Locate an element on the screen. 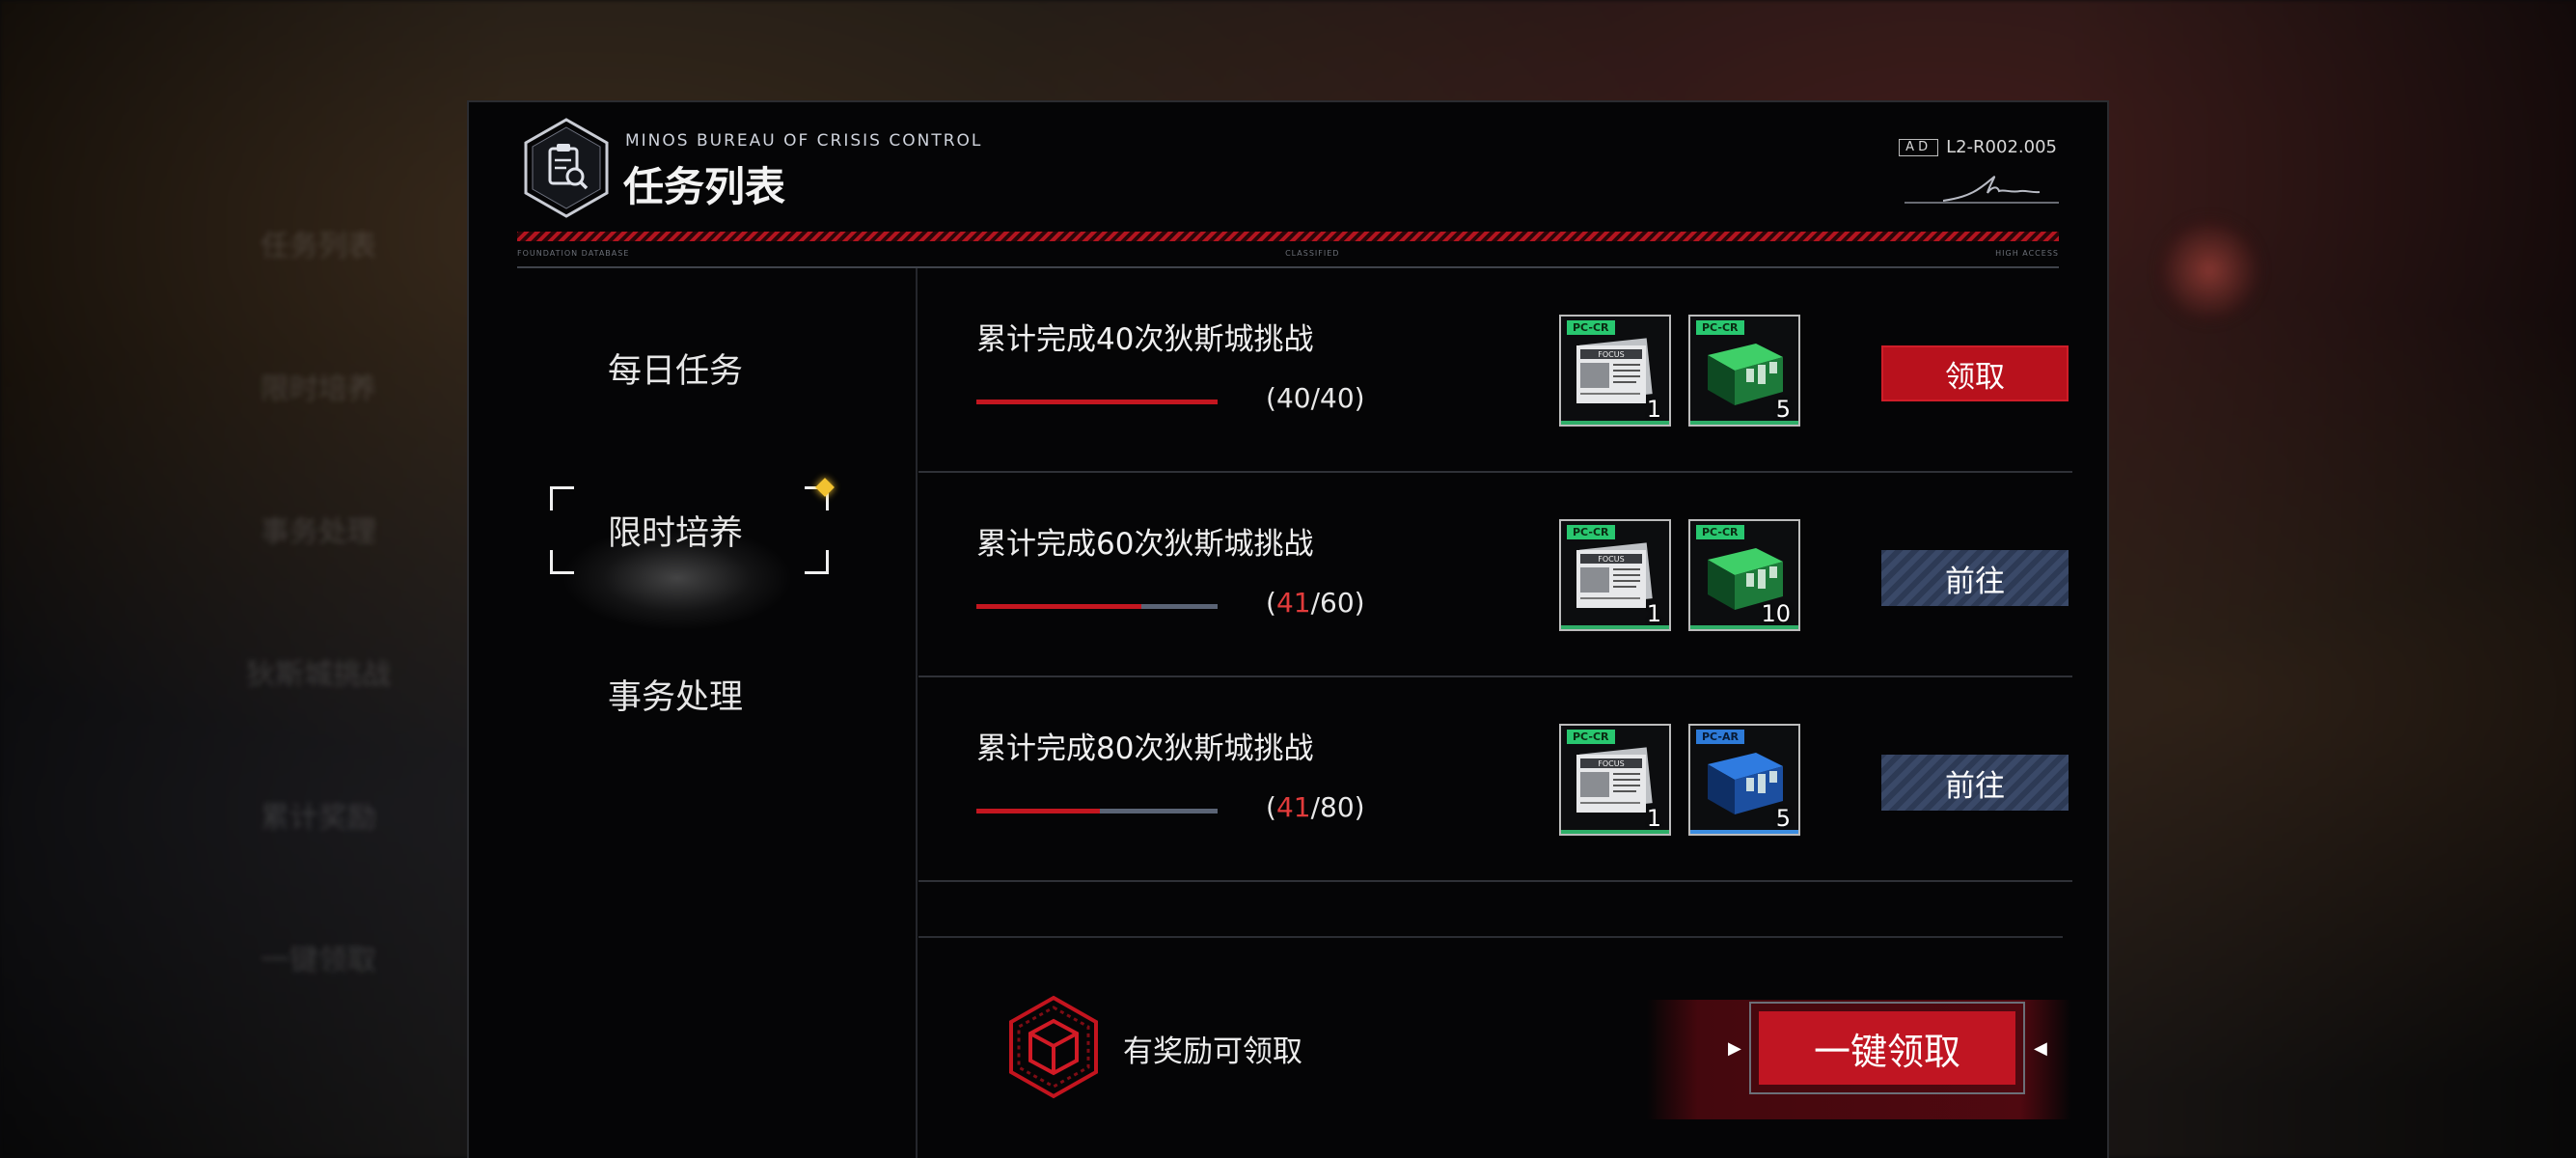 This screenshot has width=2576, height=1158. background-menu-item: 任务列表 is located at coordinates (318, 246).